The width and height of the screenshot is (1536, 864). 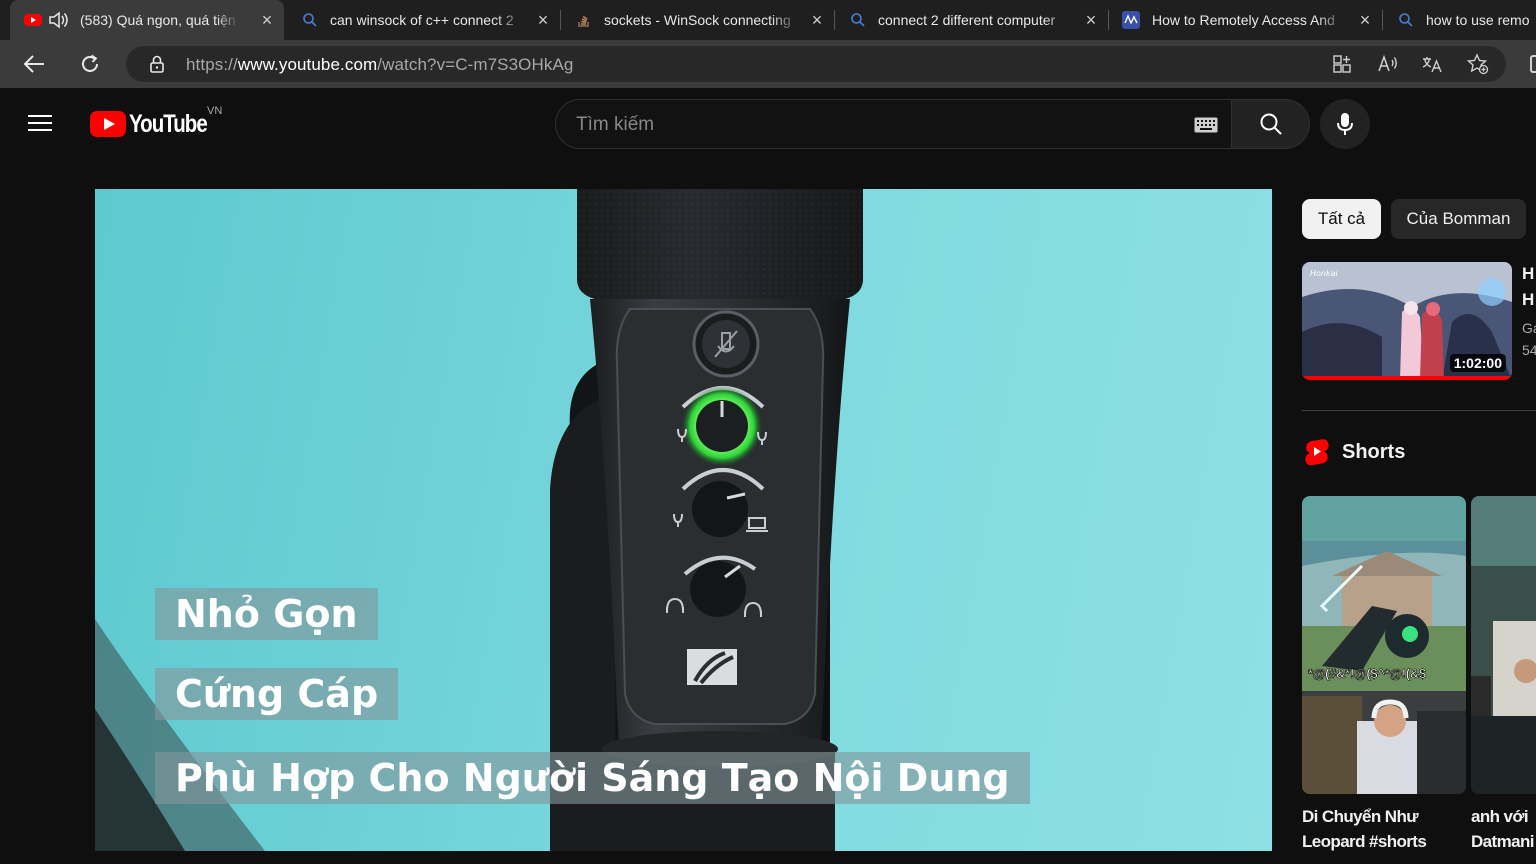 I want to click on tab-title: can winsock of c++ connect 2, so click(x=422, y=20).